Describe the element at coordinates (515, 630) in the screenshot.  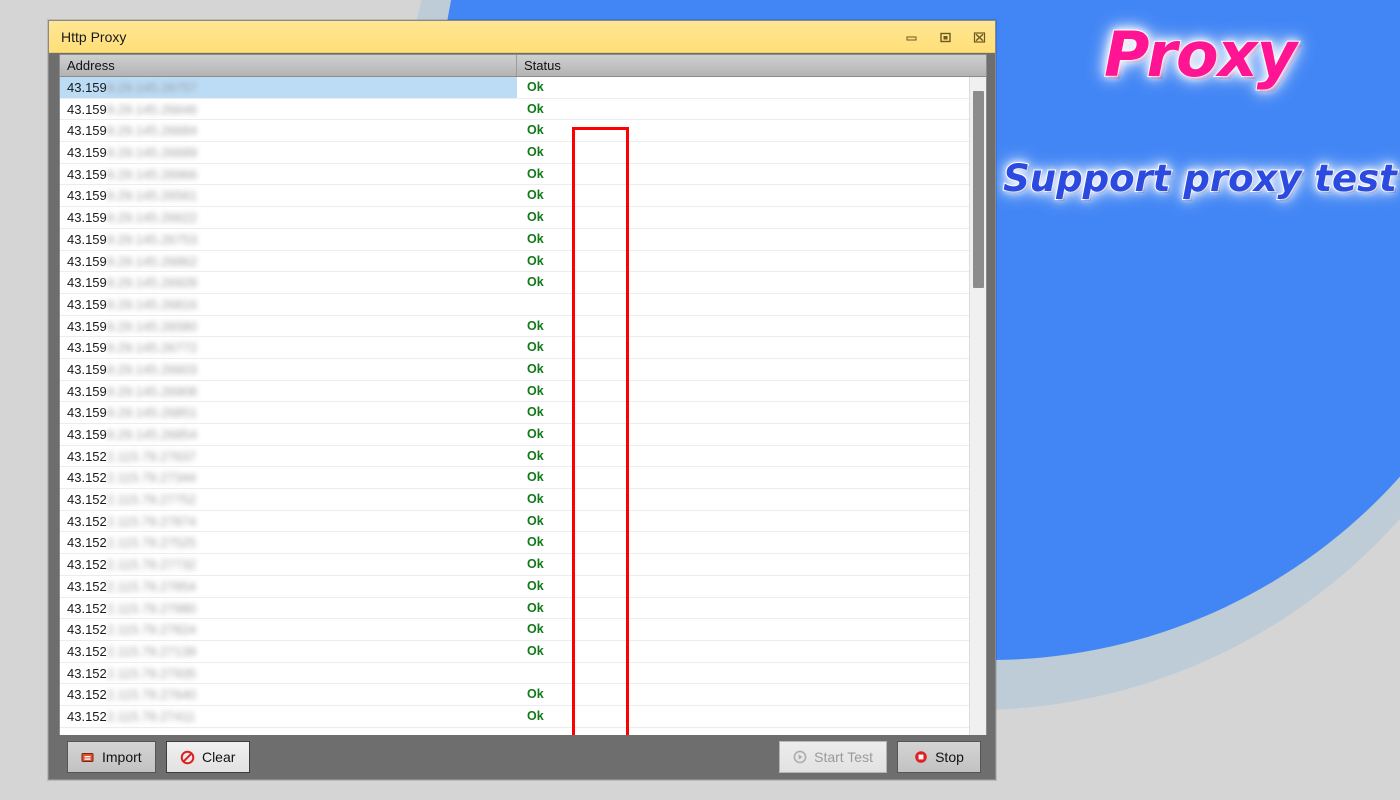
I see `table-row: 43.1522.115.79.27824 Ok` at that location.